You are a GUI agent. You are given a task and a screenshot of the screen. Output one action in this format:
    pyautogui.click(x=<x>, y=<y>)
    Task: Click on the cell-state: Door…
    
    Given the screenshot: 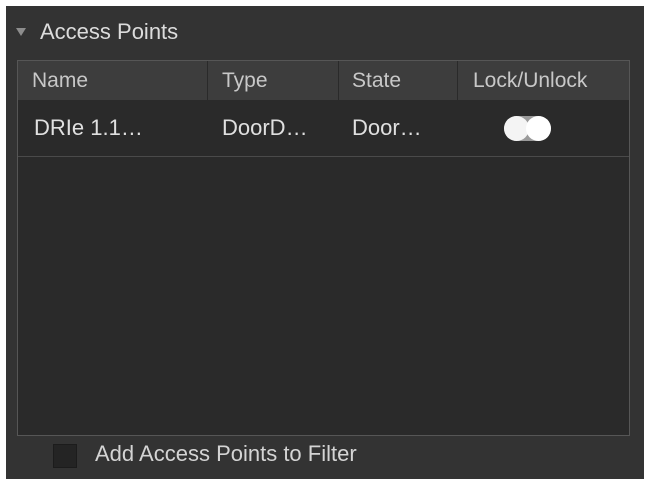 What is the action you would take?
    pyautogui.click(x=387, y=127)
    